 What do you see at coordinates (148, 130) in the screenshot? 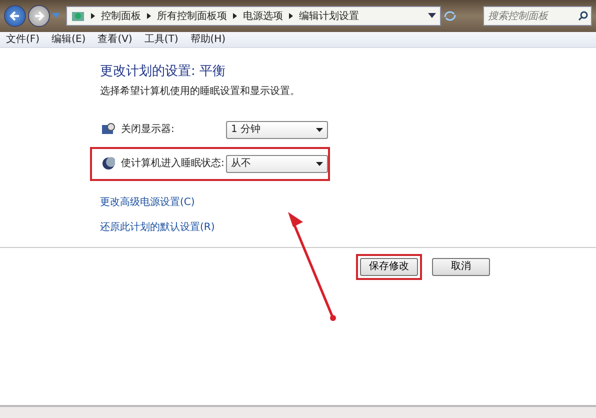
I see `setting-label: 关闭显示器:` at bounding box center [148, 130].